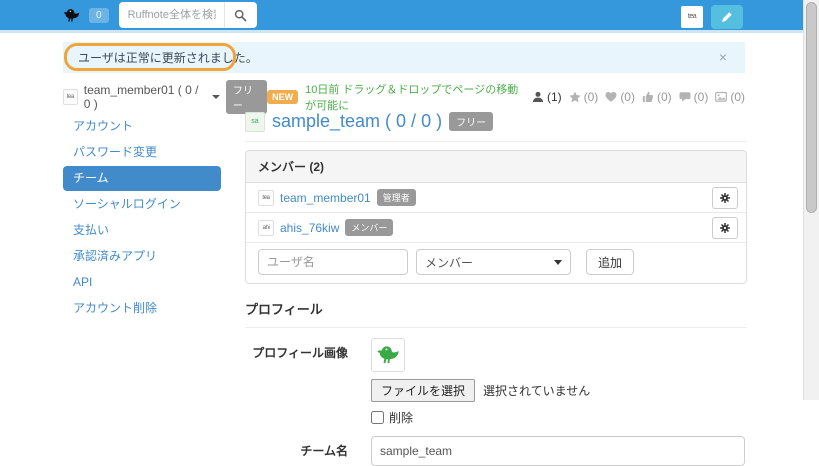  I want to click on team-plan-badge: フリー, so click(471, 121).